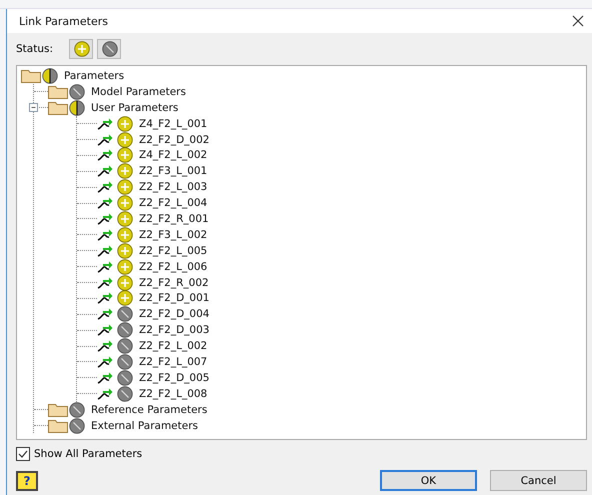 The height and width of the screenshot is (495, 592). Describe the element at coordinates (173, 362) in the screenshot. I see `tree-item: Z2_F2_L_007` at that location.